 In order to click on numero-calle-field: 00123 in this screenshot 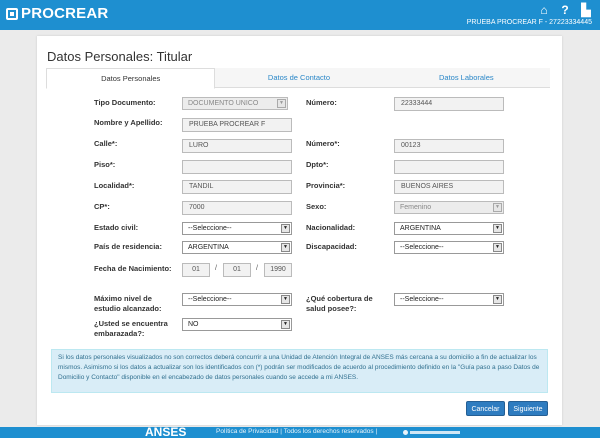, I will do `click(449, 146)`.